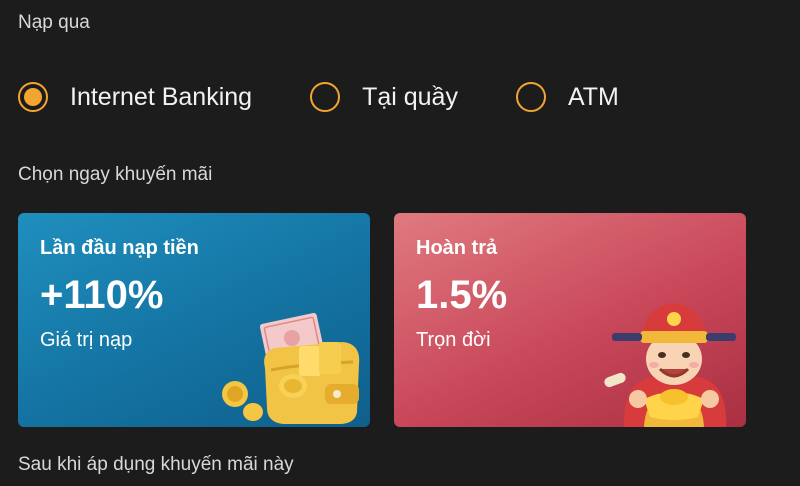 The height and width of the screenshot is (486, 800). Describe the element at coordinates (670, 365) in the screenshot. I see `fortune-god-icon` at that location.